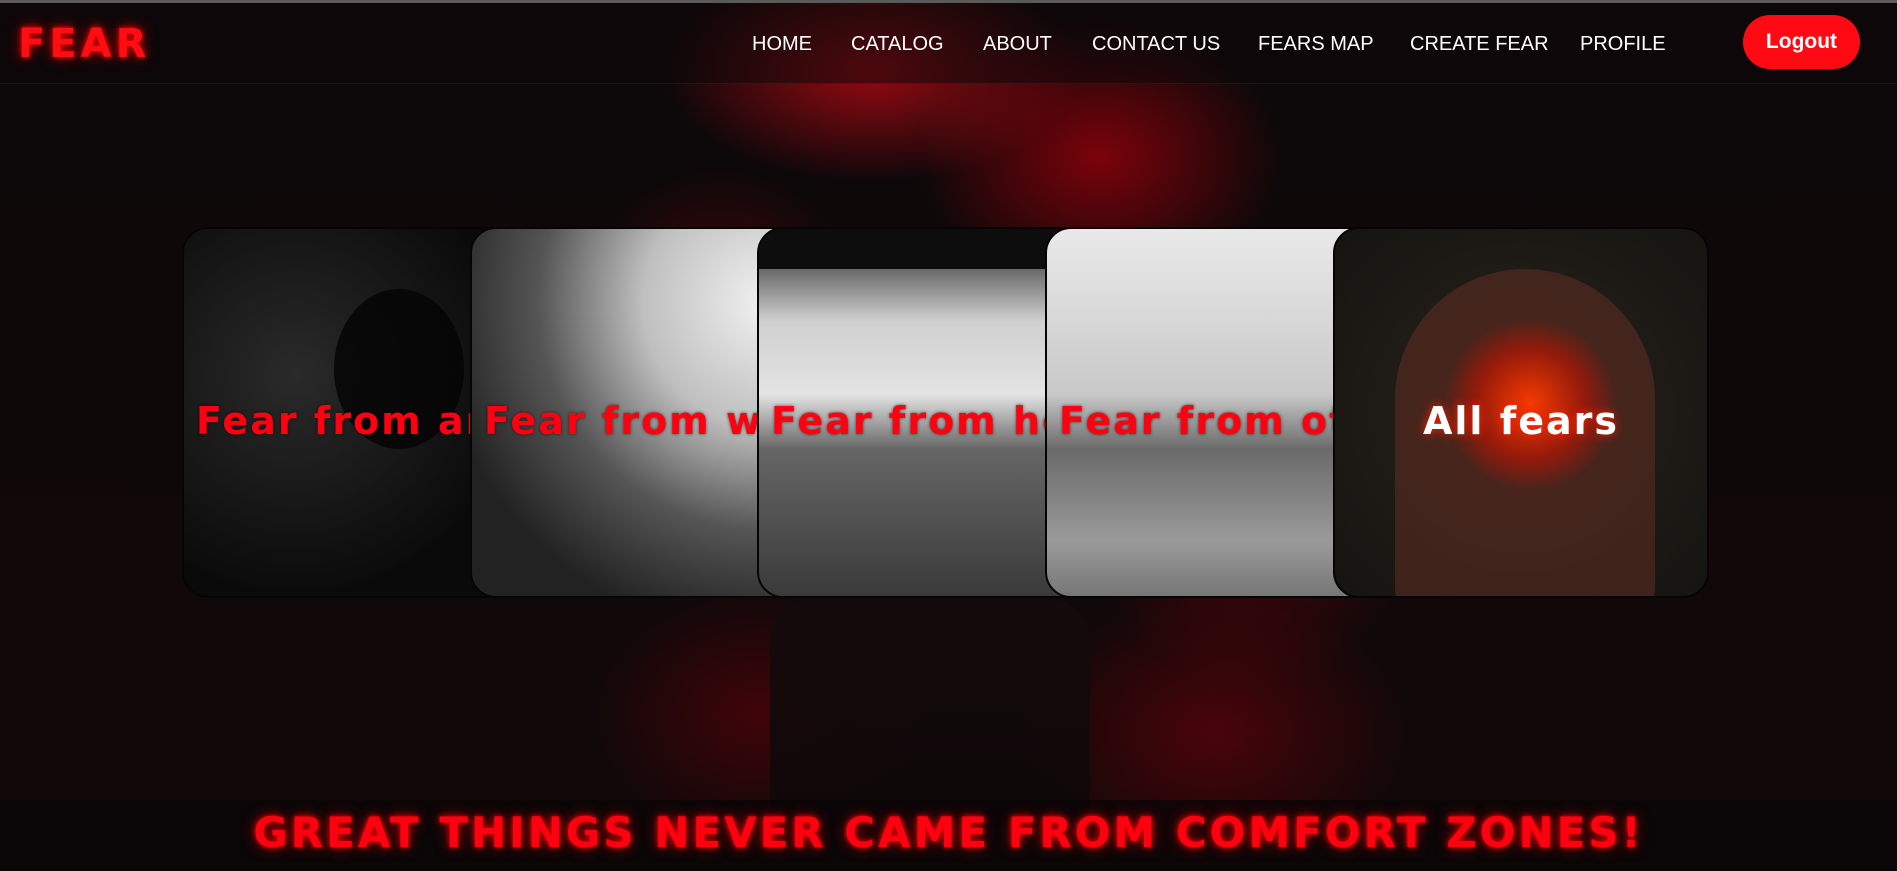 Image resolution: width=1897 pixels, height=871 pixels. Describe the element at coordinates (1316, 44) in the screenshot. I see `nav-fears-map: FEARS MAP` at that location.